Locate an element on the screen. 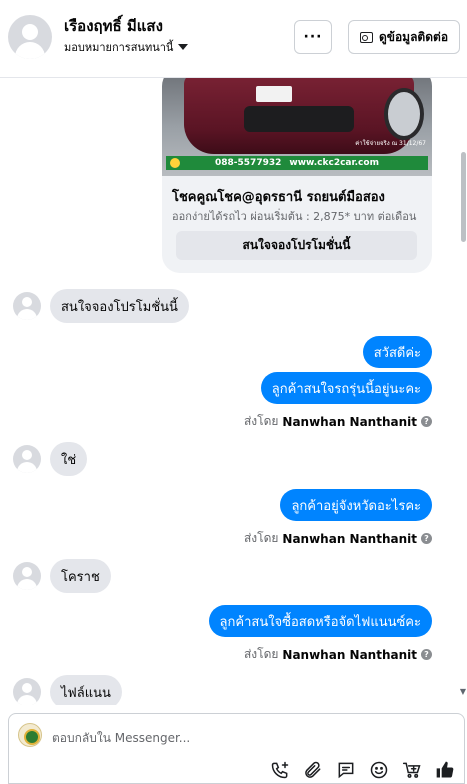 The width and height of the screenshot is (467, 784). contact-name: เรืองฤทธิ์ มีแสง is located at coordinates (113, 26).